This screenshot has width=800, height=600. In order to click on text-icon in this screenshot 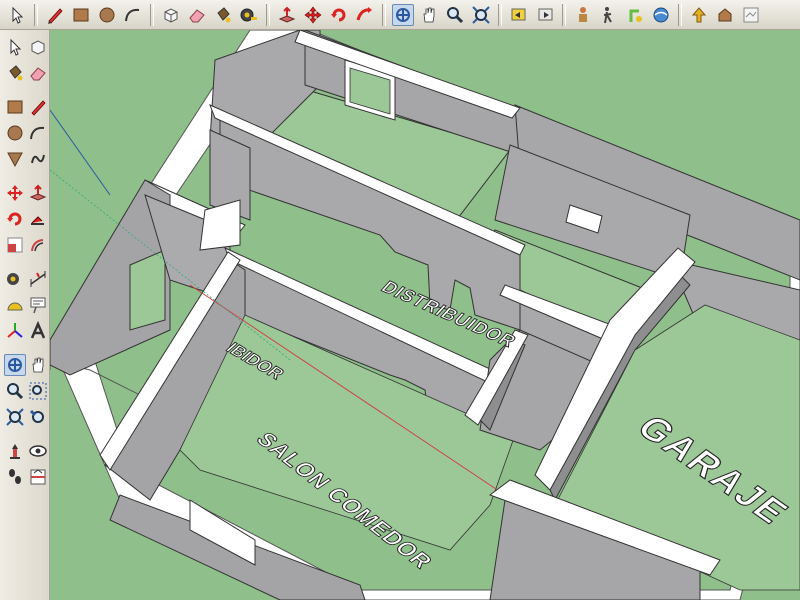, I will do `click(37, 305)`.